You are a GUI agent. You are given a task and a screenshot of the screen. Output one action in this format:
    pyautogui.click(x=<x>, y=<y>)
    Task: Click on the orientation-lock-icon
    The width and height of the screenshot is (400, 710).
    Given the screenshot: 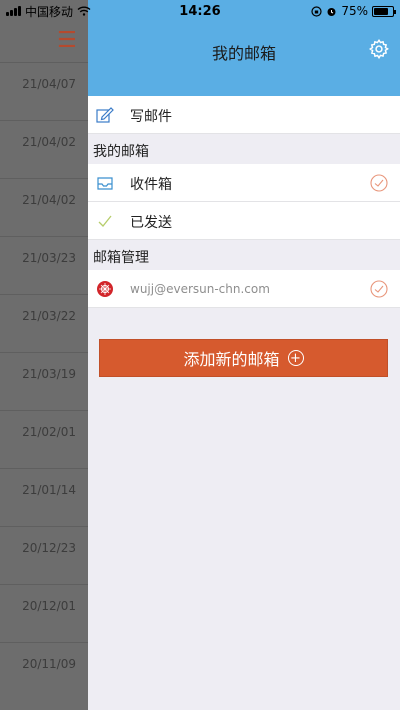 What is the action you would take?
    pyautogui.click(x=316, y=11)
    